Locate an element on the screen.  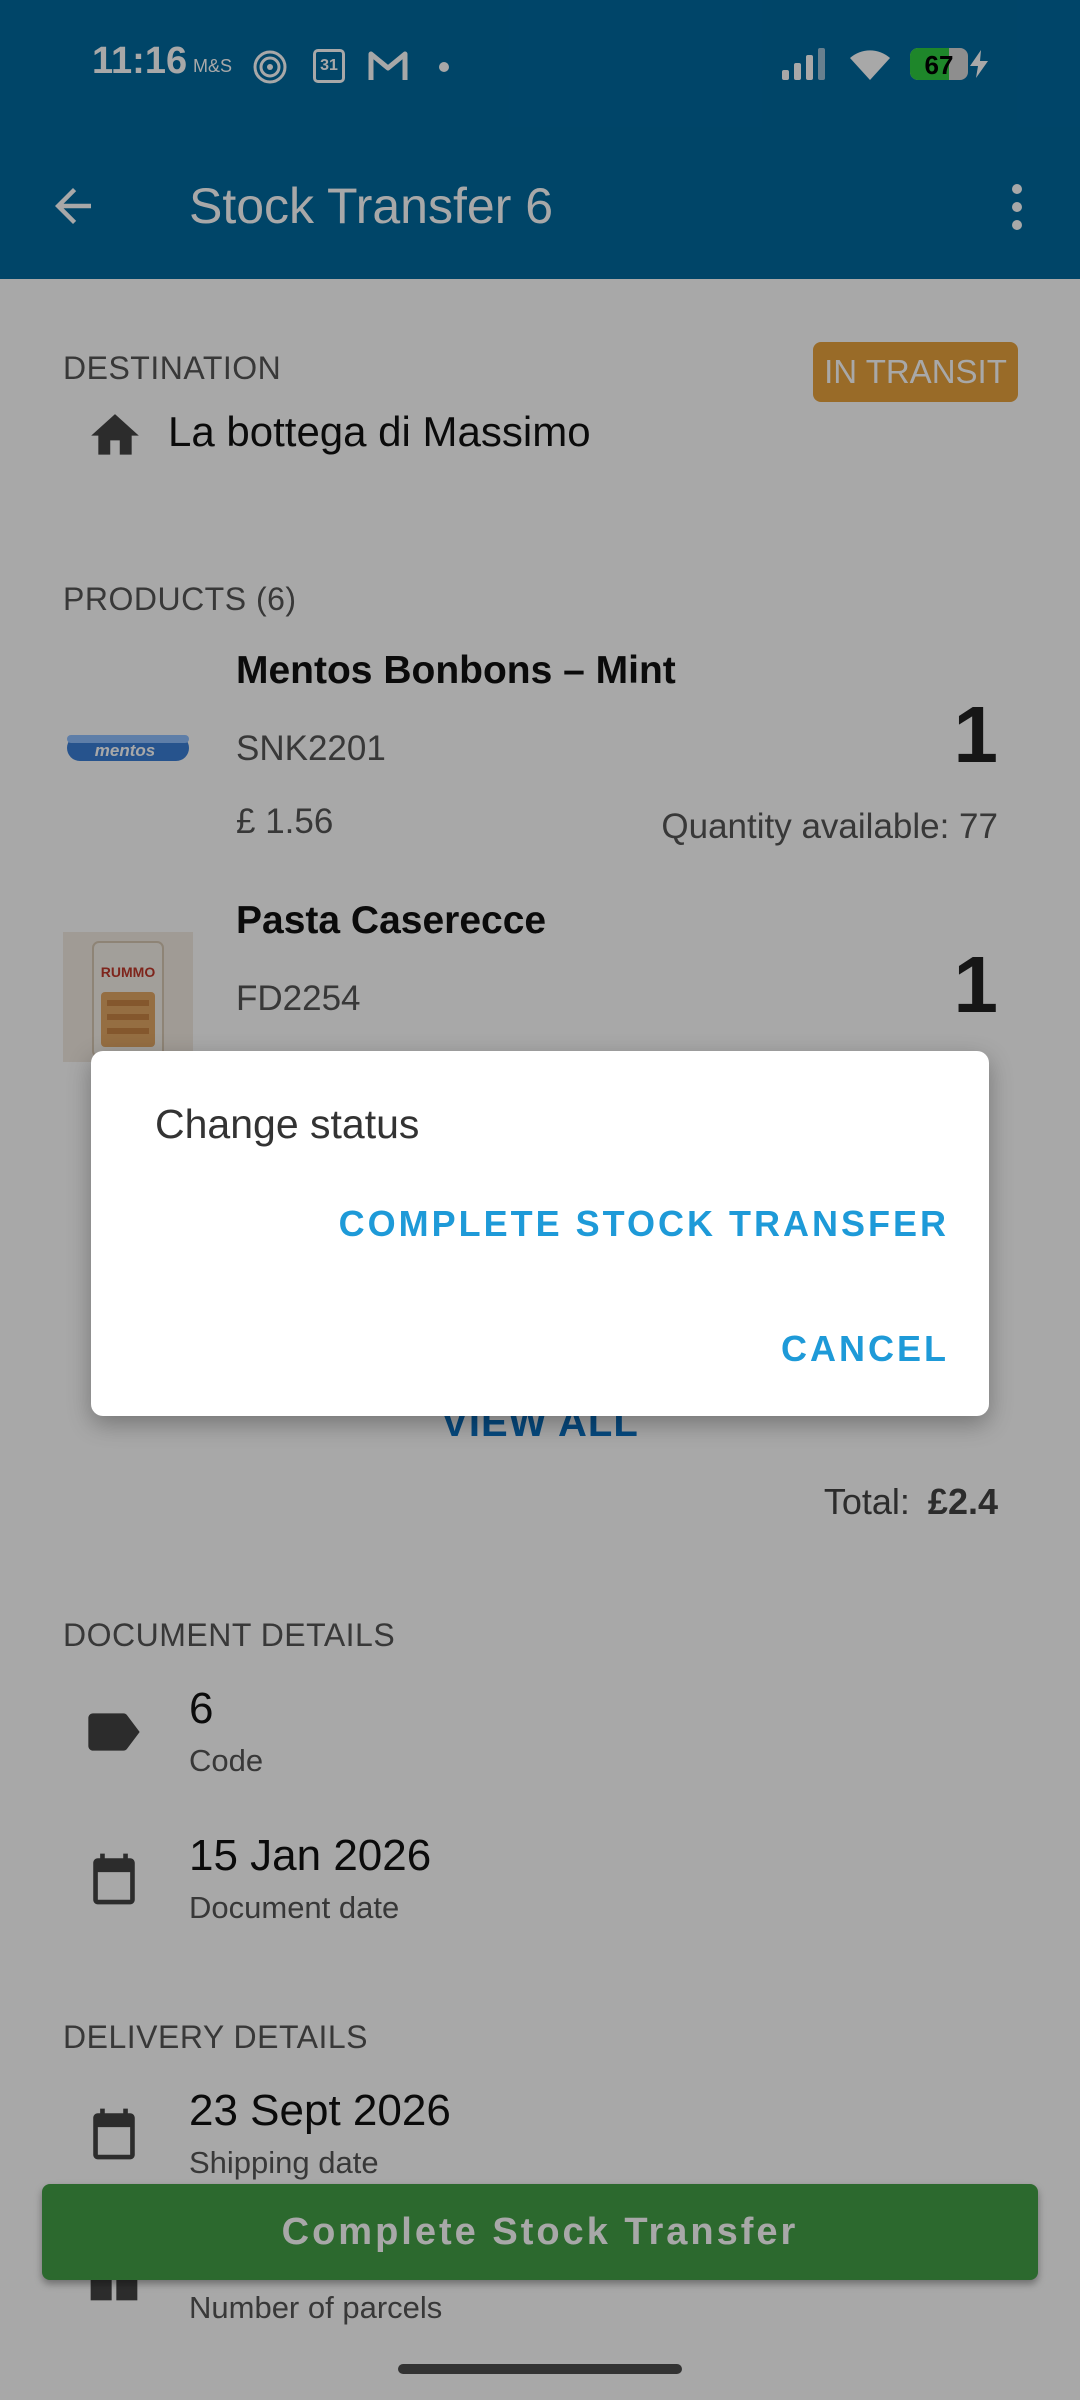
complete-transfer-action: COMPLETE STOCK TRANSFER is located at coordinates (644, 1224).